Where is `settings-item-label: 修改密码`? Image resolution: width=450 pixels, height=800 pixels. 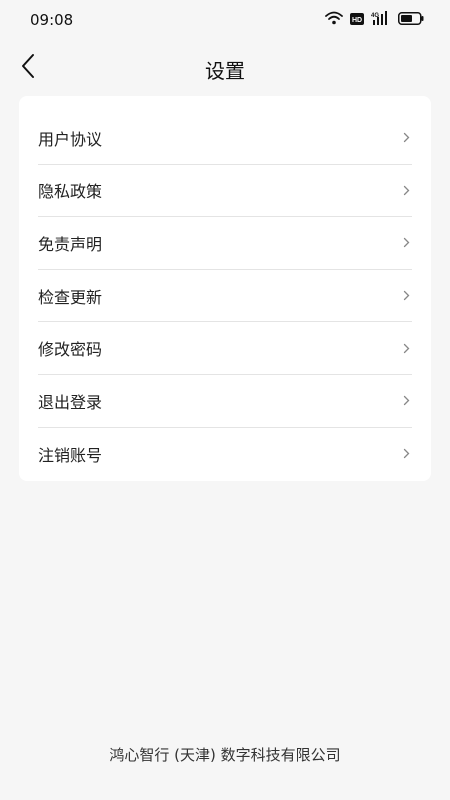 settings-item-label: 修改密码 is located at coordinates (70, 350).